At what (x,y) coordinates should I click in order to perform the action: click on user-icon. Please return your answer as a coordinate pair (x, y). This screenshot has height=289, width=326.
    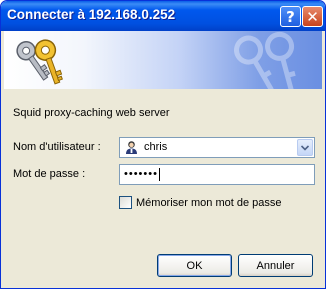
    Looking at the image, I should click on (131, 147).